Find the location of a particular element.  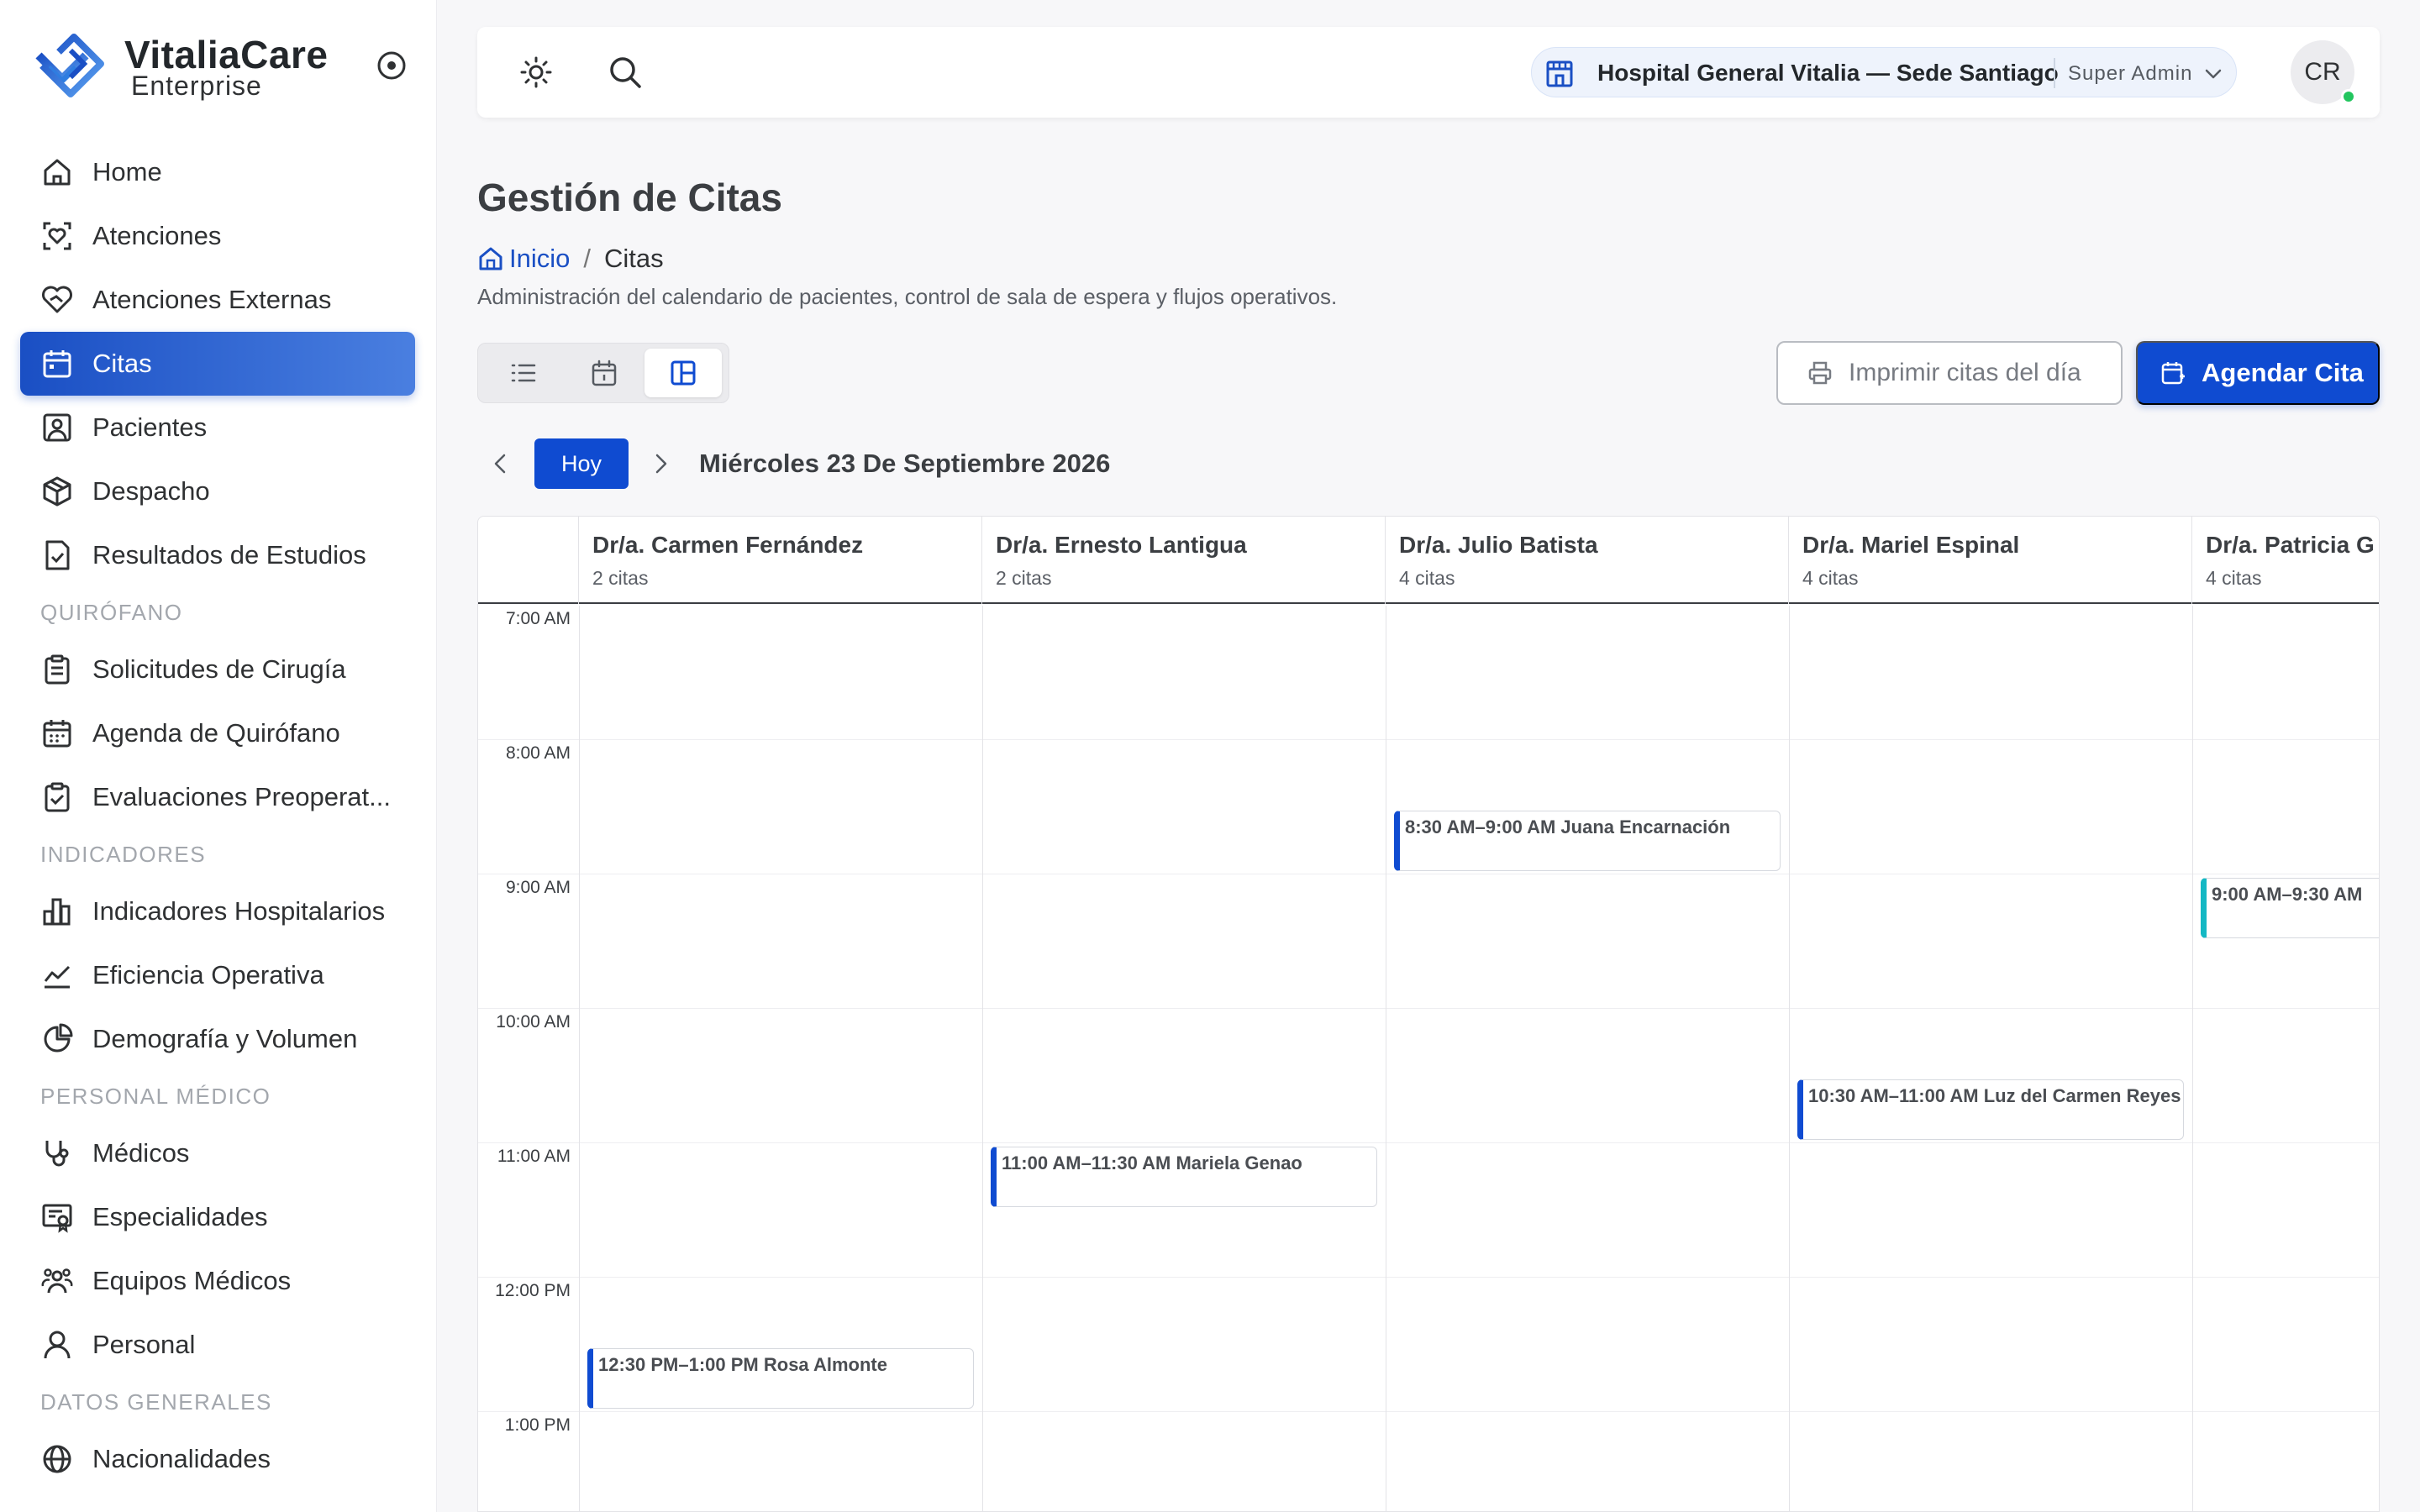

sidebar-item-citas: Citas is located at coordinates (218, 364).